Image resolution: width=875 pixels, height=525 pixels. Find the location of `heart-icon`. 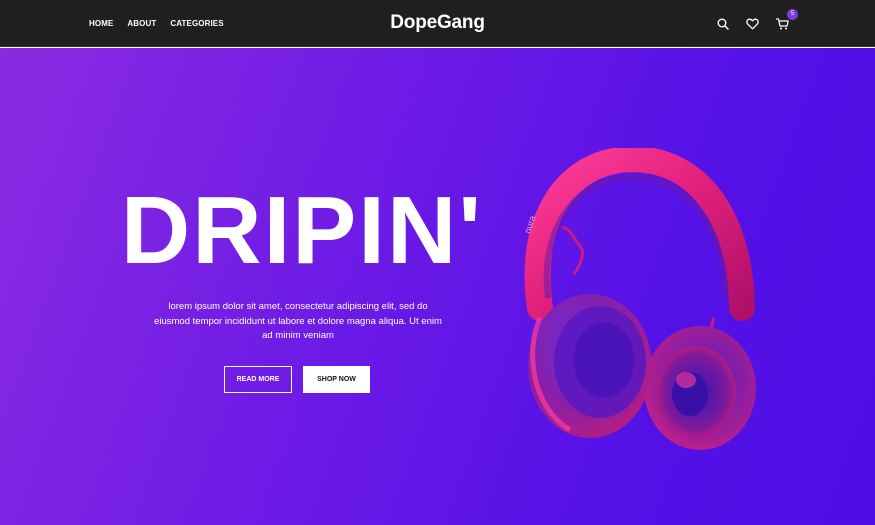

heart-icon is located at coordinates (752, 23).